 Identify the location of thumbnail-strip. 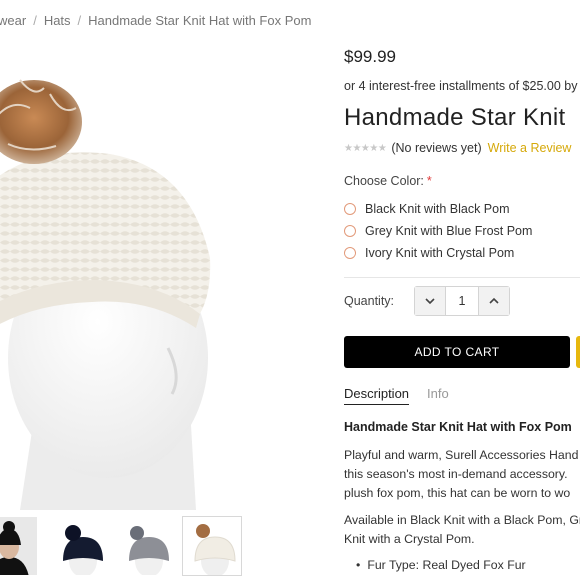
(125, 548).